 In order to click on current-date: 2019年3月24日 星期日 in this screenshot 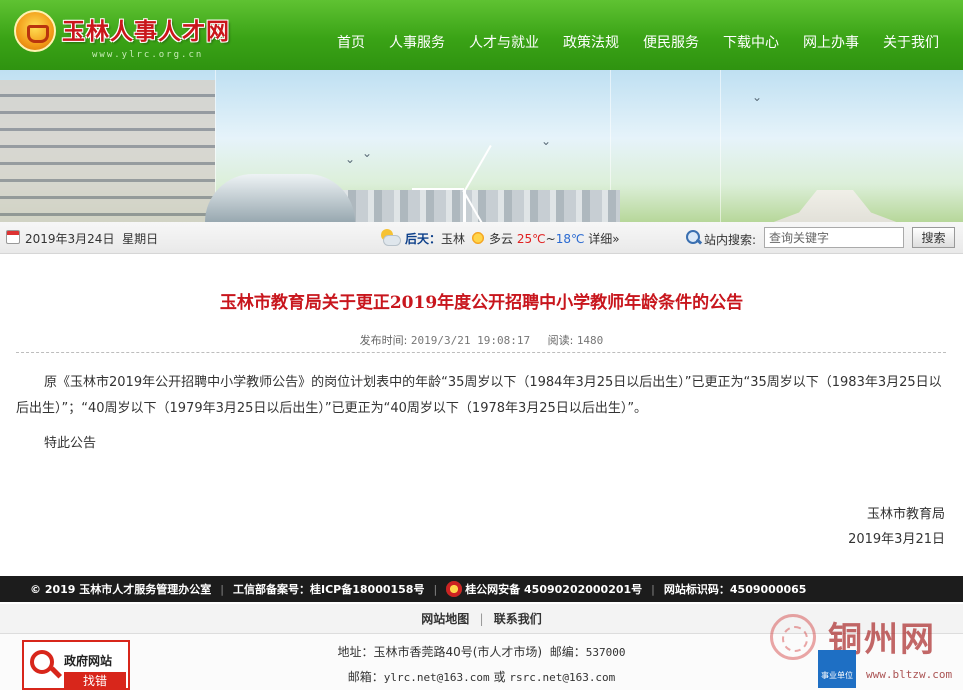, I will do `click(91, 238)`.